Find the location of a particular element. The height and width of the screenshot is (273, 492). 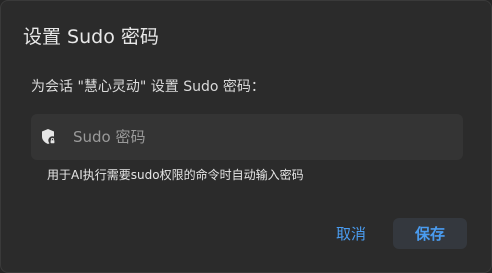

sudo-password-input is located at coordinates (263, 137).